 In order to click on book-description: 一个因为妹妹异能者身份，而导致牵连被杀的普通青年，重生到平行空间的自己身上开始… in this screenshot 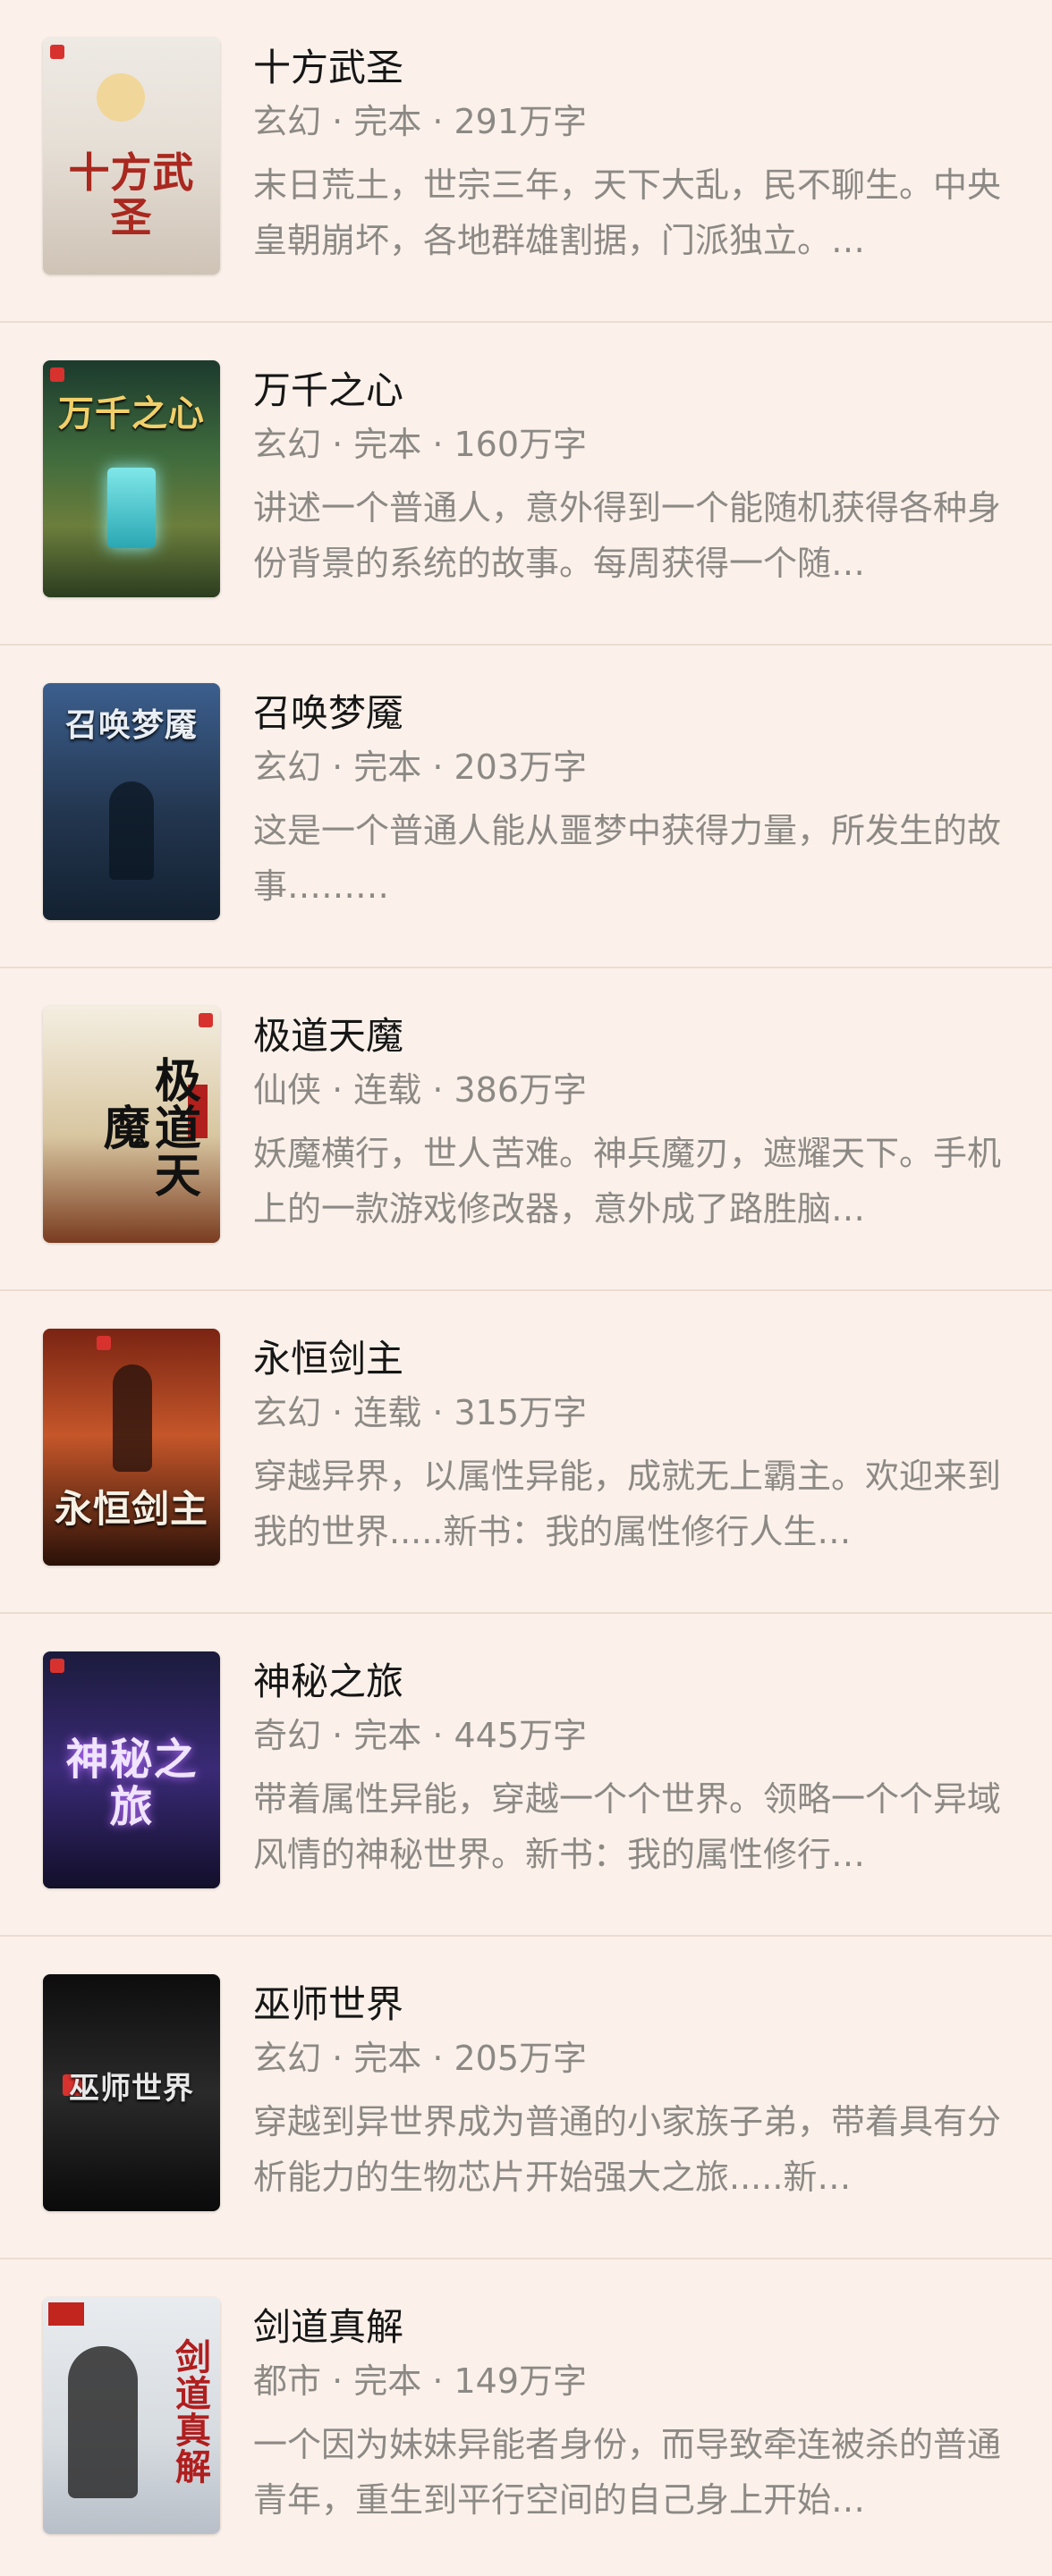, I will do `click(627, 2472)`.